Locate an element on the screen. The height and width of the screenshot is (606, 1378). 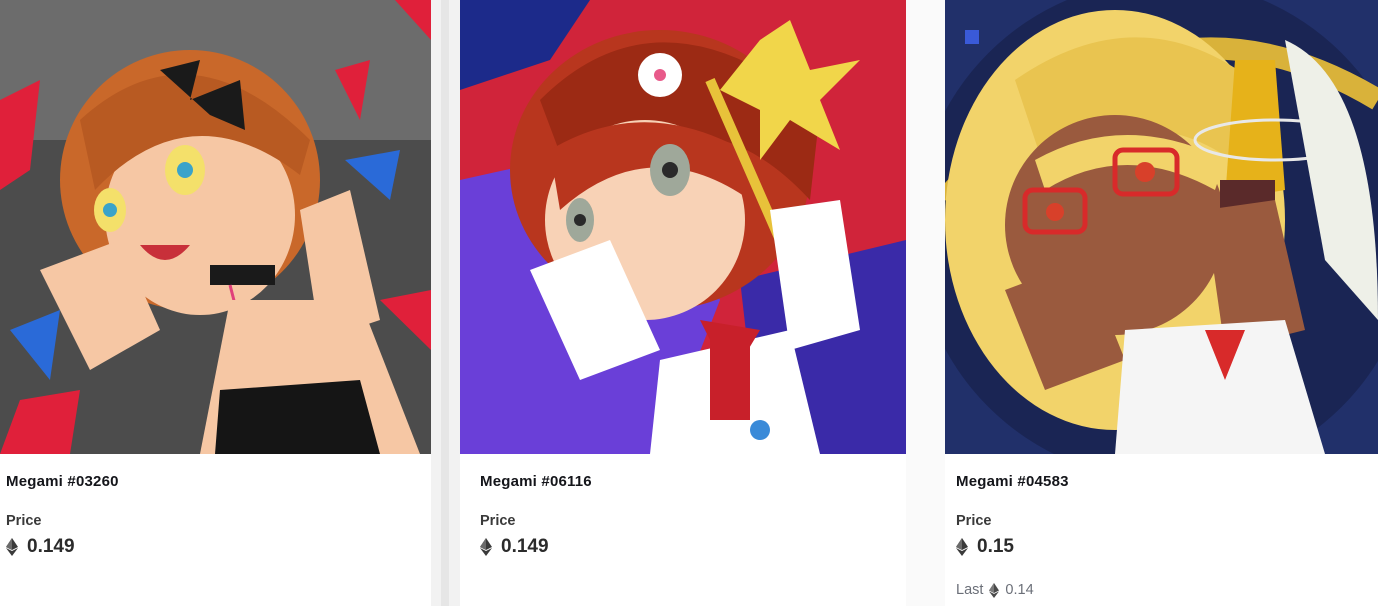
price-value: 0.15 is located at coordinates (995, 546).